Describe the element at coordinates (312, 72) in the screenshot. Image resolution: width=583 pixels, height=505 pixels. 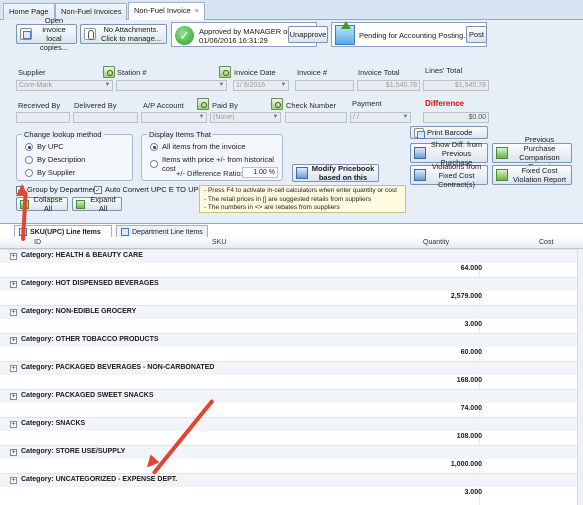
I see `invoice-number-label: Invoice #` at that location.